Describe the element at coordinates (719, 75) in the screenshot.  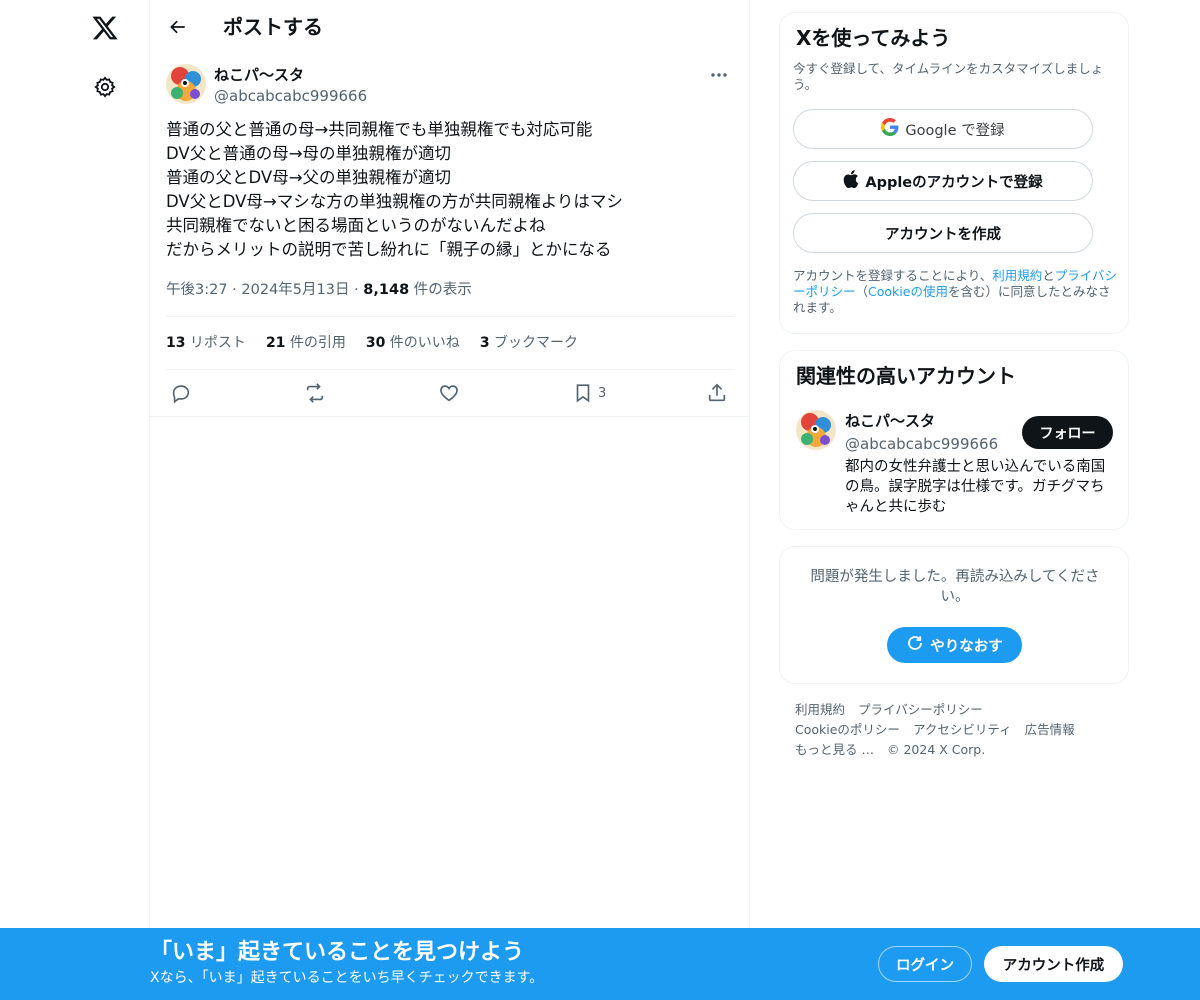
I see `more-horizontal-icon` at that location.